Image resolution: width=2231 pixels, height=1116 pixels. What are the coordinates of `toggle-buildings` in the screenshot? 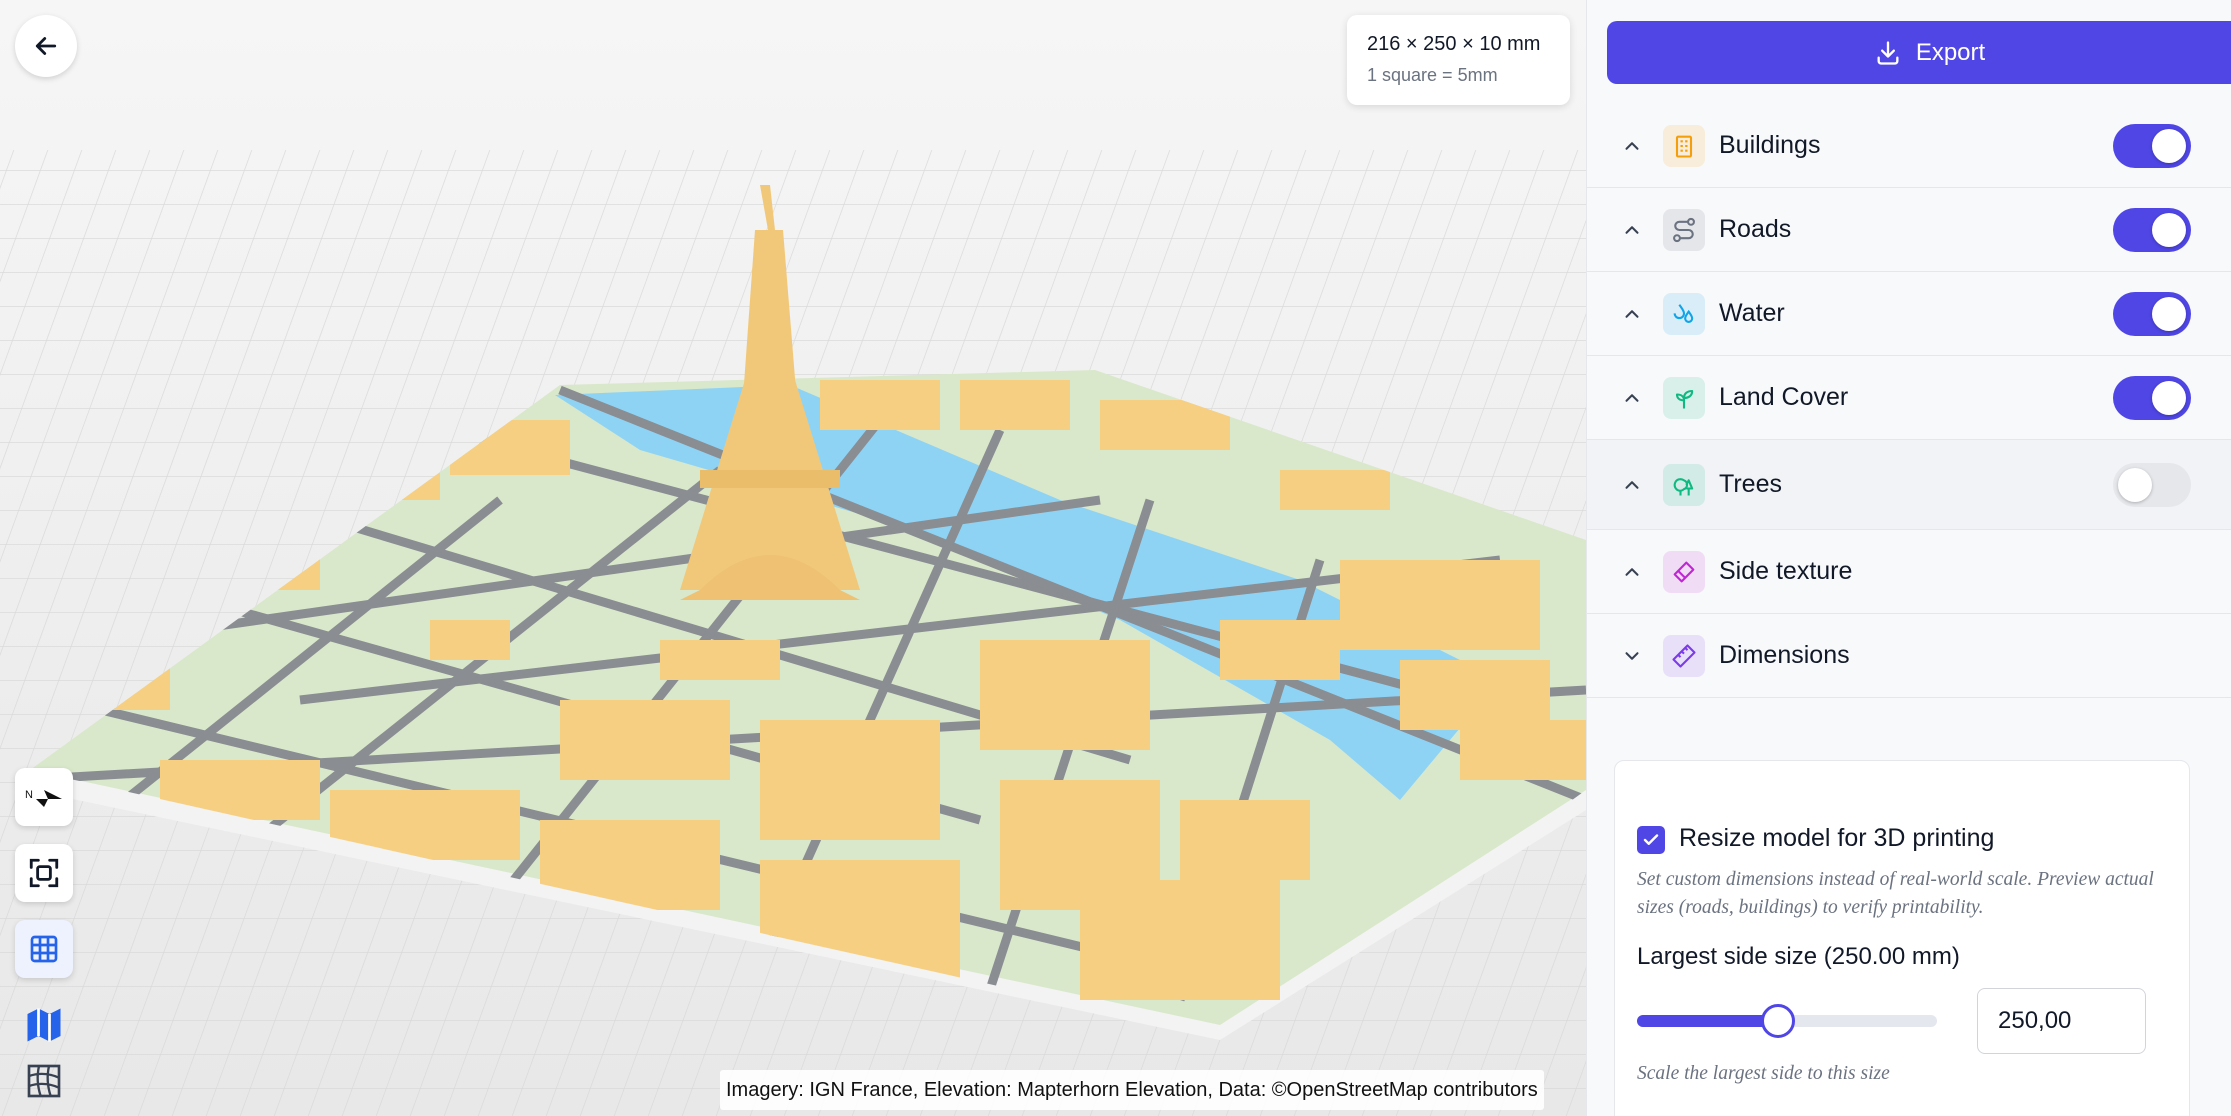 It's located at (2152, 146).